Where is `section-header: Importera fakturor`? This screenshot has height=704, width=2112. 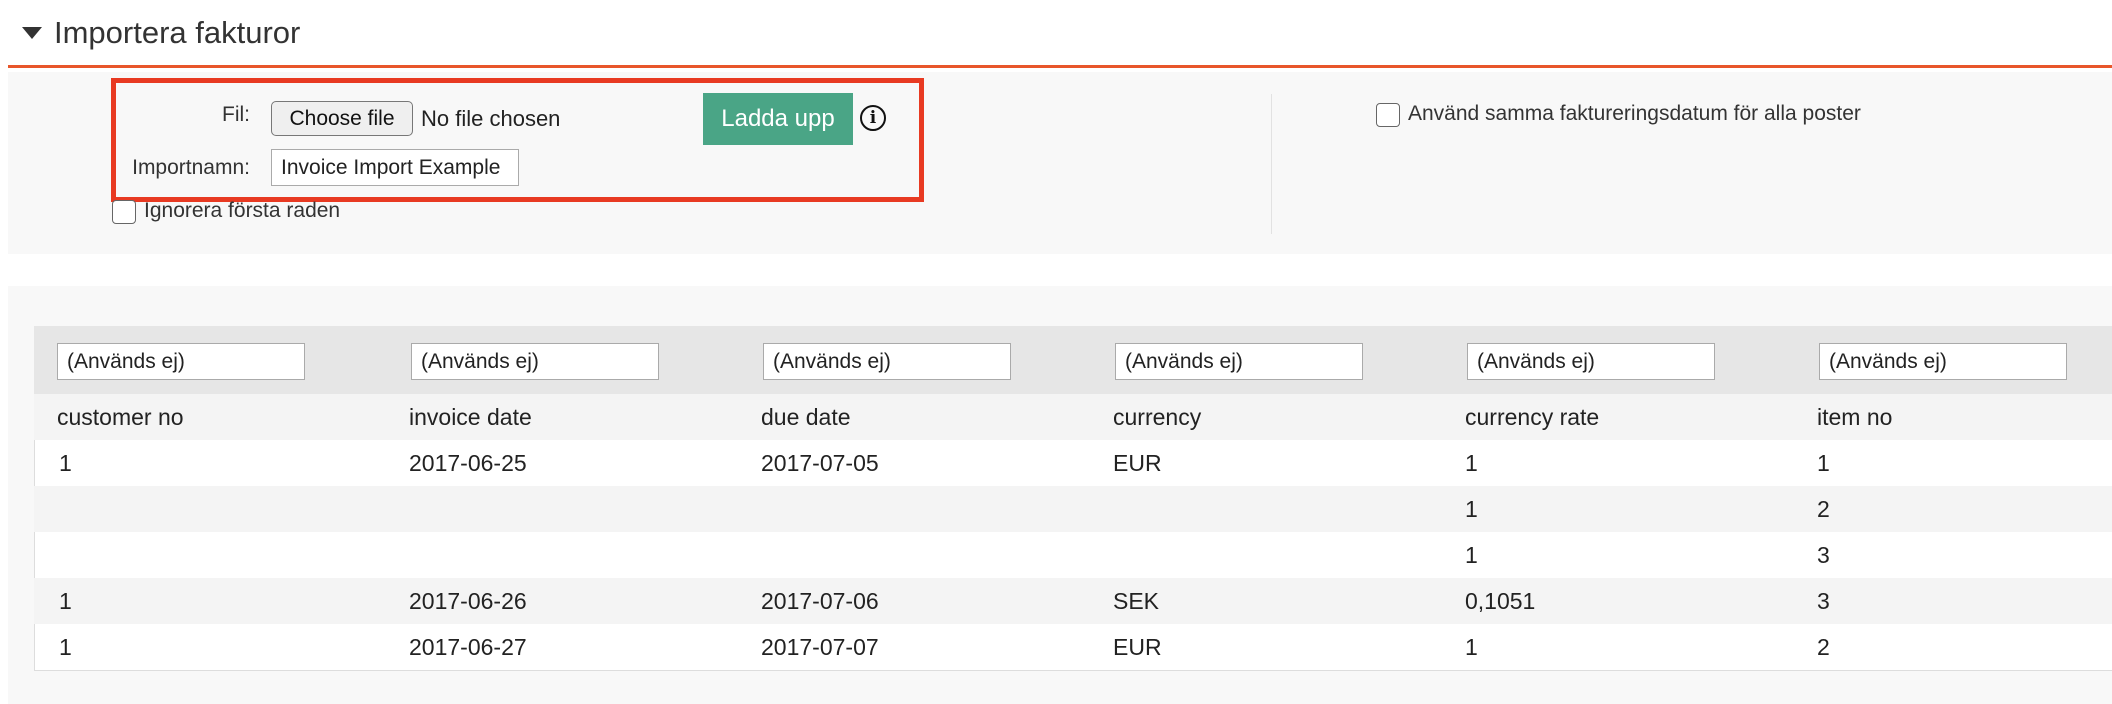 section-header: Importera fakturor is located at coordinates (1060, 34).